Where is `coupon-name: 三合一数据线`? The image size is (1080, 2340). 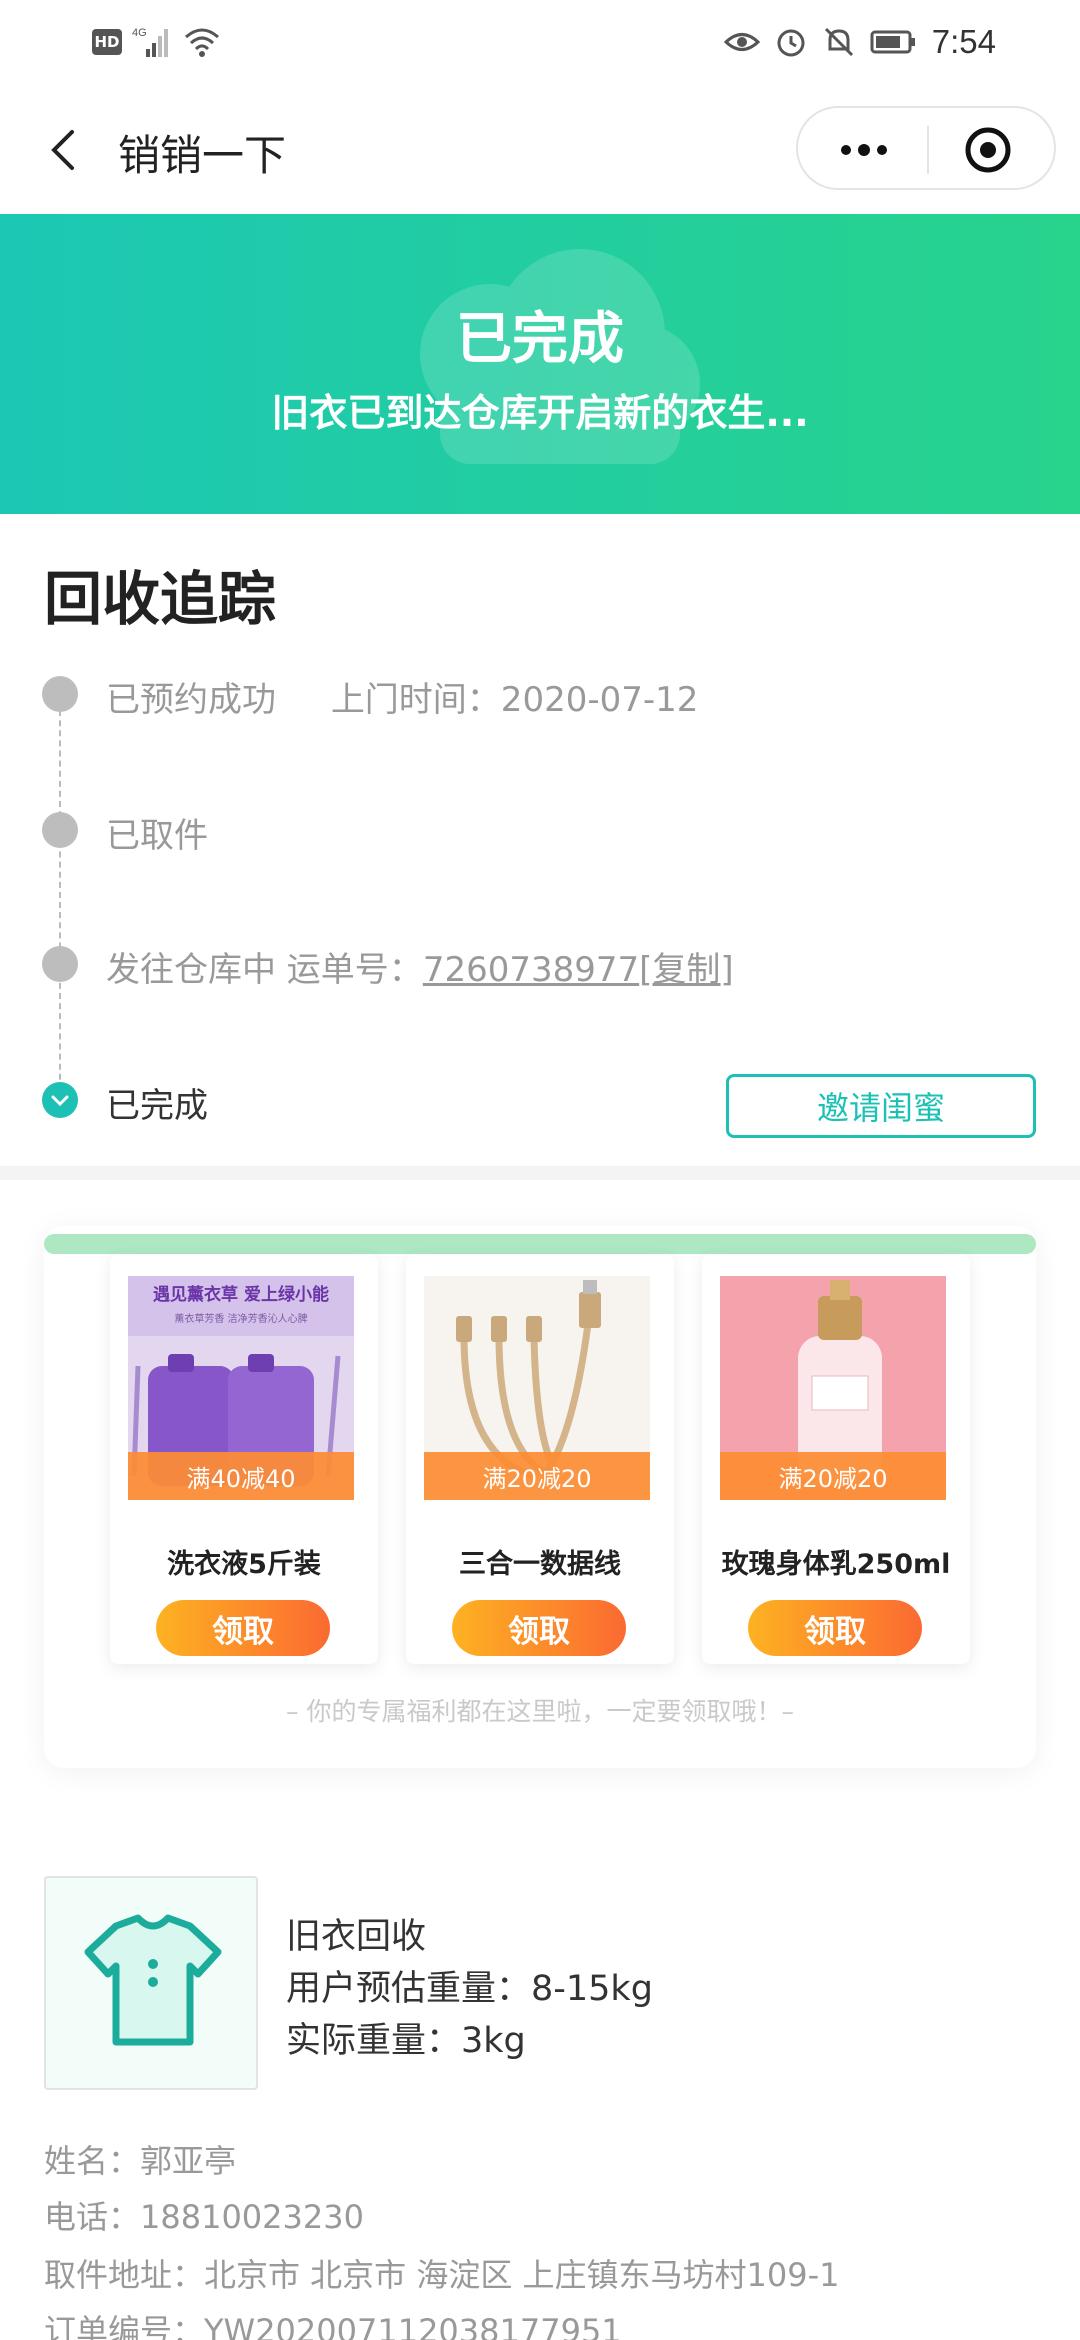 coupon-name: 三合一数据线 is located at coordinates (540, 1564).